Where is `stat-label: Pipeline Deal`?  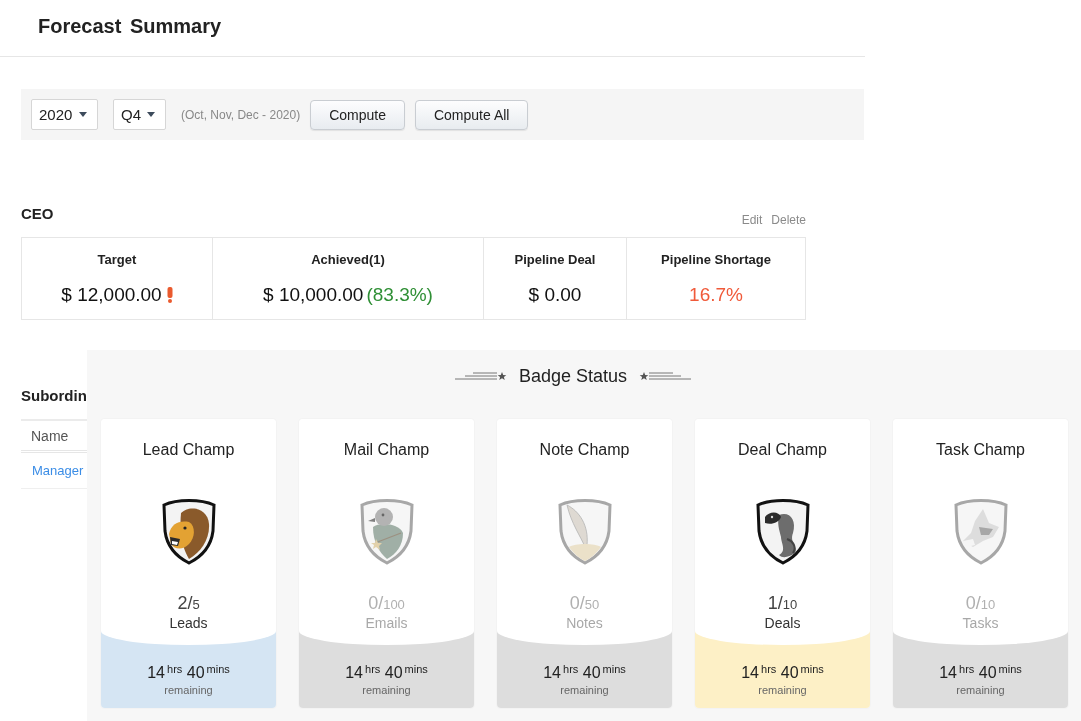 stat-label: Pipeline Deal is located at coordinates (555, 260).